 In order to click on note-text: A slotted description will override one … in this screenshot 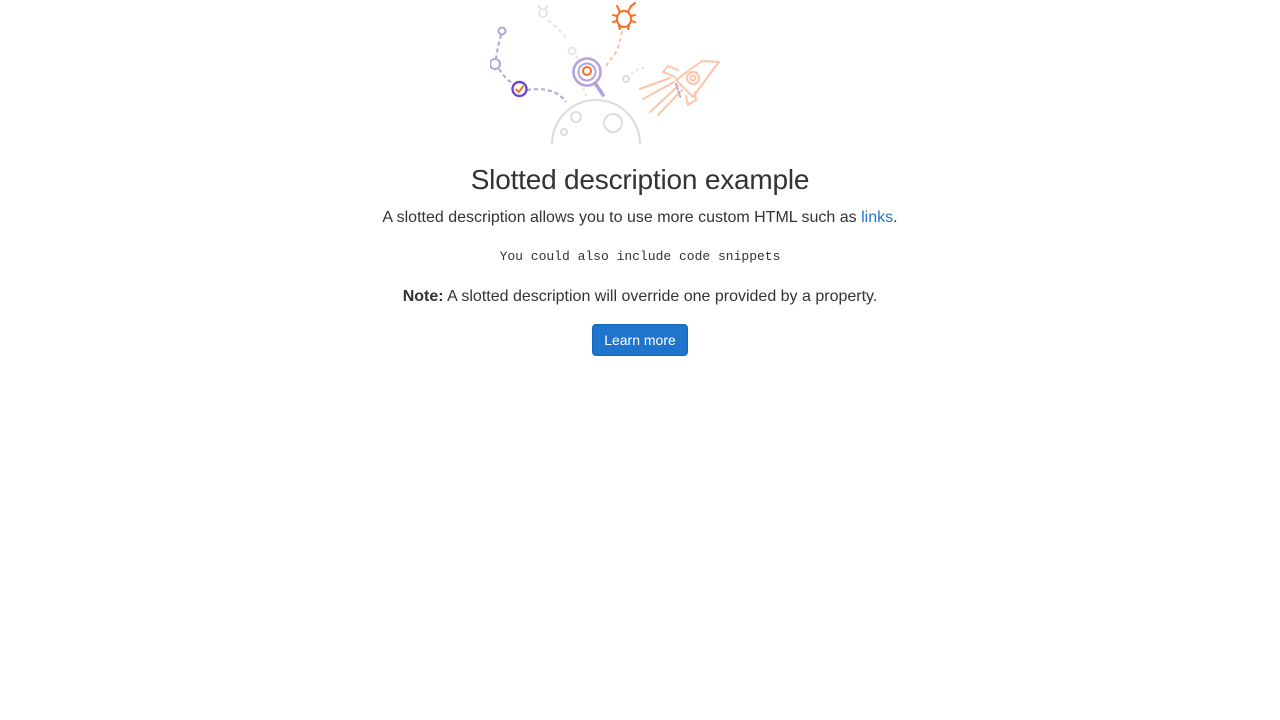, I will do `click(660, 296)`.